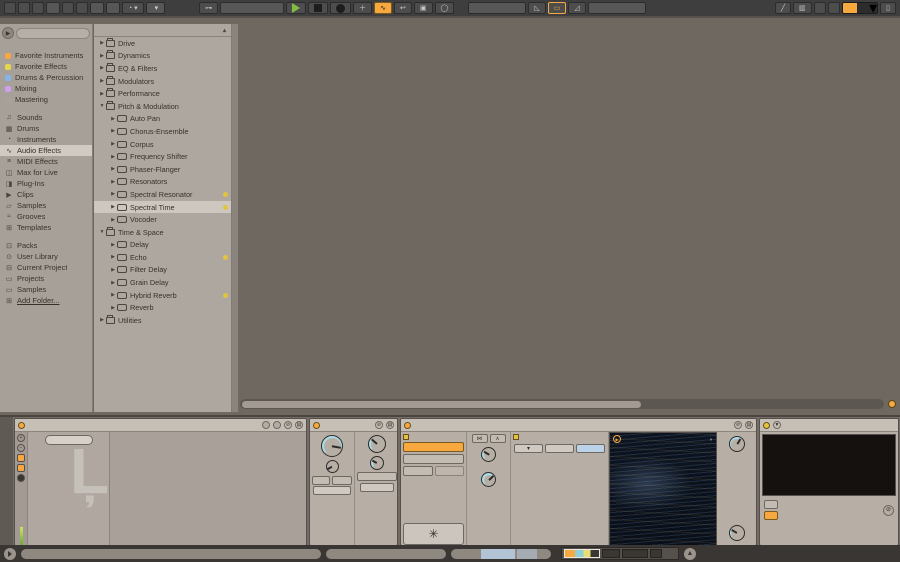 The width and height of the screenshot is (900, 562). I want to click on freezer-led, so click(406, 437).